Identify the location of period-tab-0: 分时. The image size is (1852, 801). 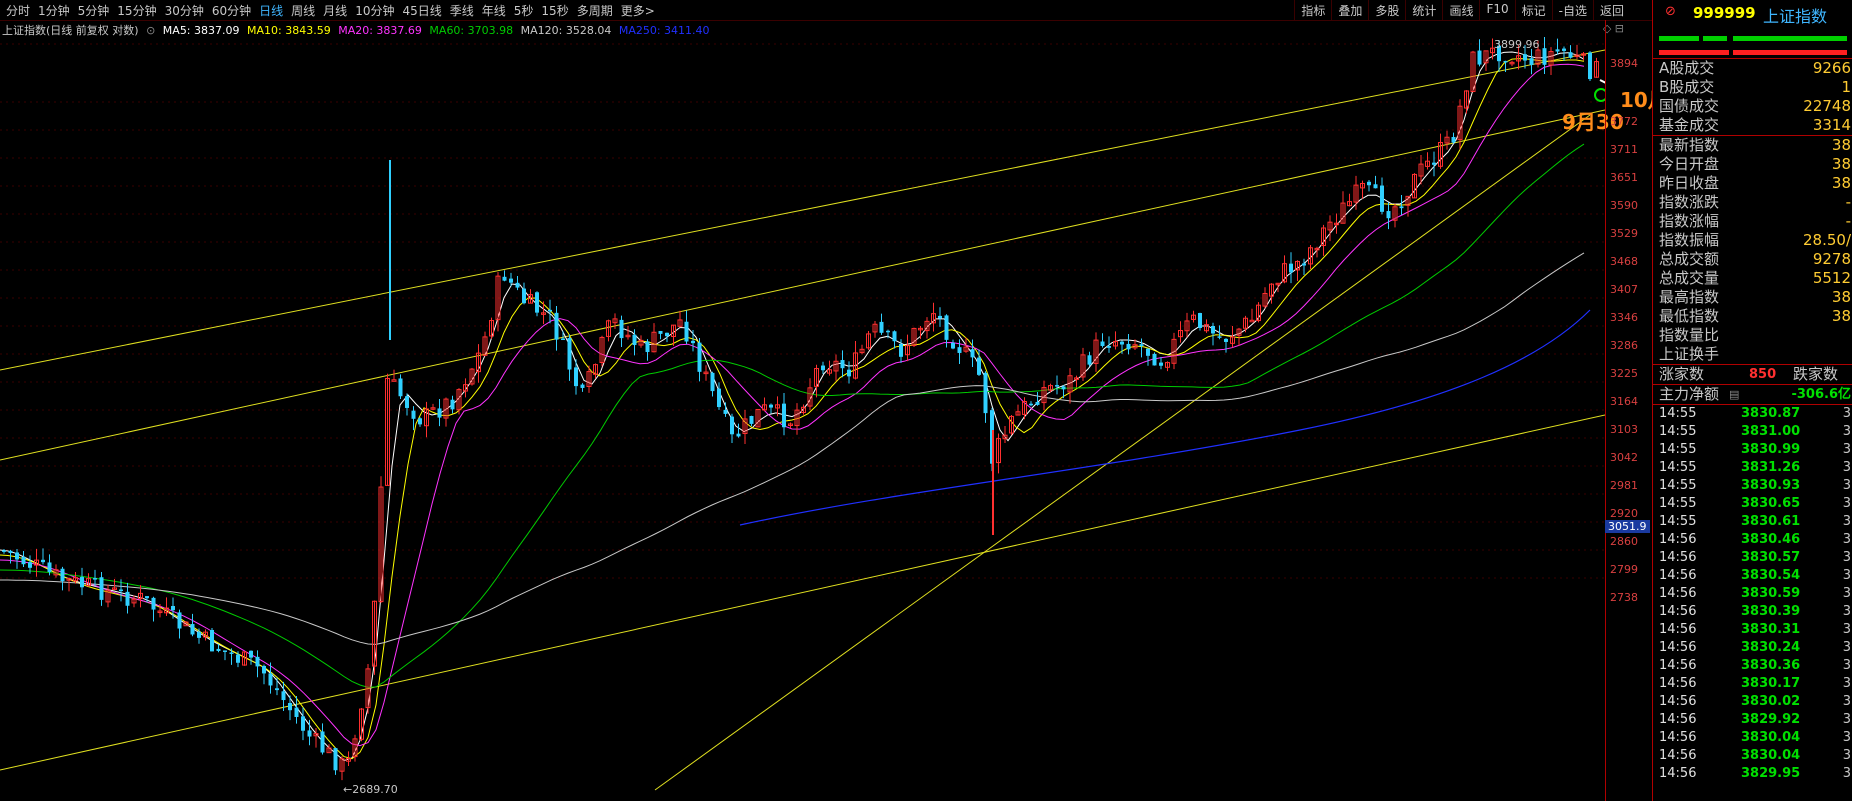
(18, 10).